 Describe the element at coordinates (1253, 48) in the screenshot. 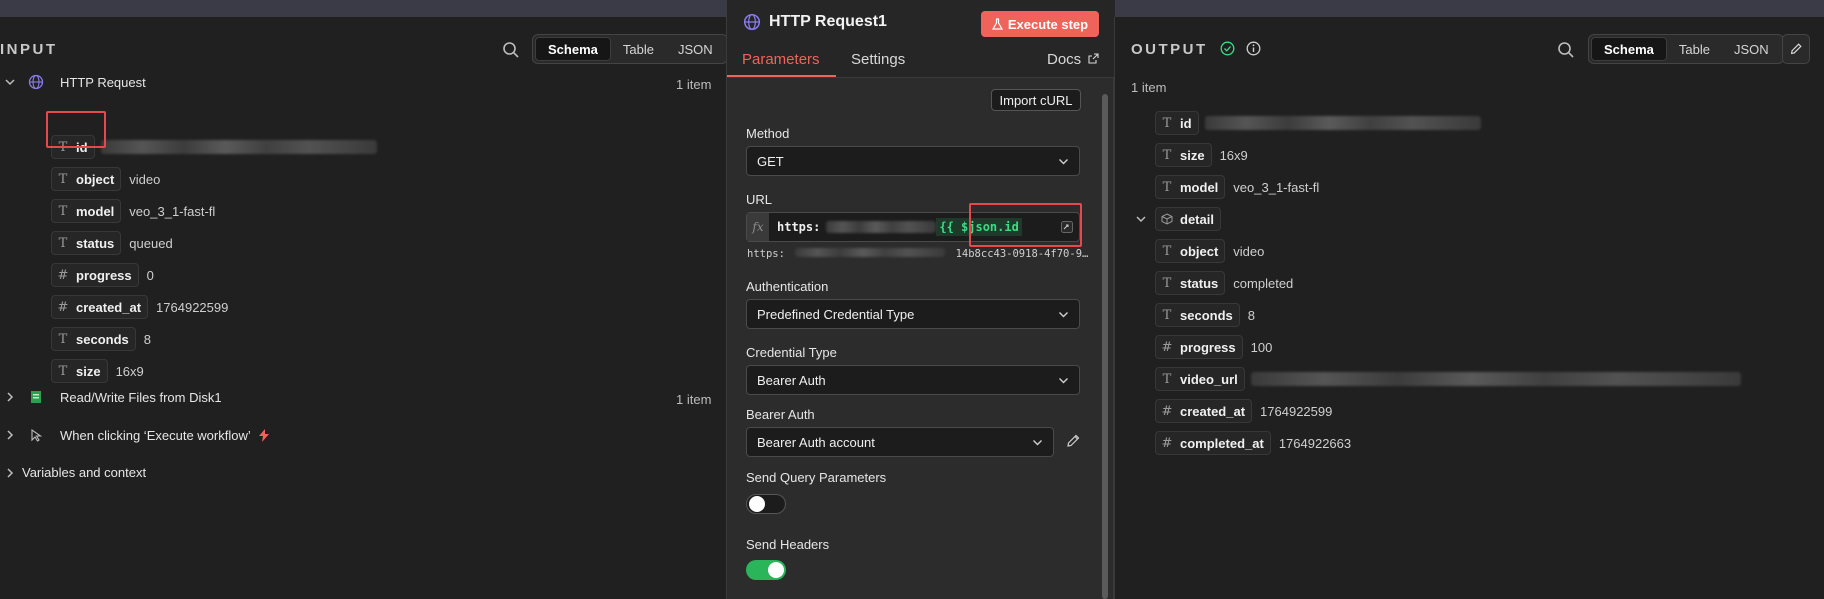

I see `info-icon` at that location.